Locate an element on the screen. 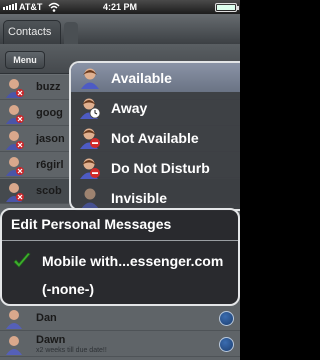  person-away-icon is located at coordinates (90, 108).